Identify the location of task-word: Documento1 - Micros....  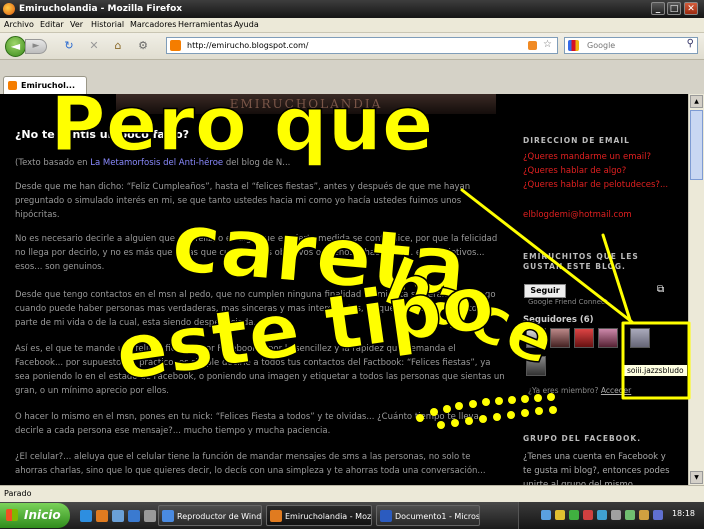
(428, 515).